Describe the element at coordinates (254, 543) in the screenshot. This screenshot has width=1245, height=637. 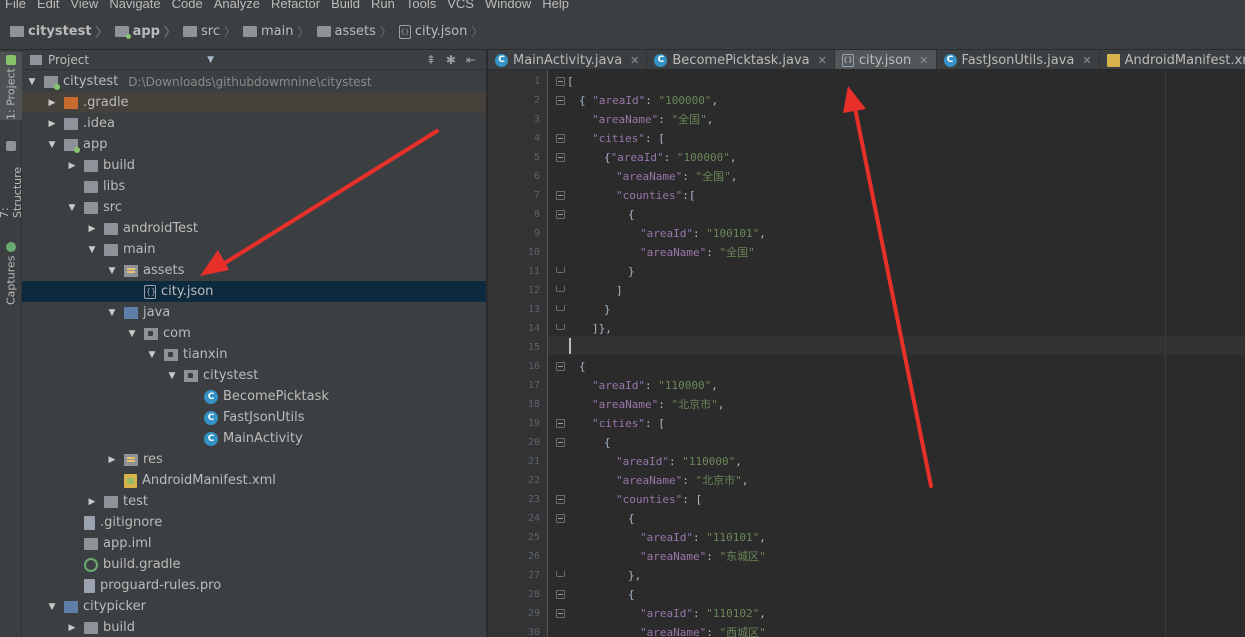
I see `tree-item-app-iml: app.iml` at that location.